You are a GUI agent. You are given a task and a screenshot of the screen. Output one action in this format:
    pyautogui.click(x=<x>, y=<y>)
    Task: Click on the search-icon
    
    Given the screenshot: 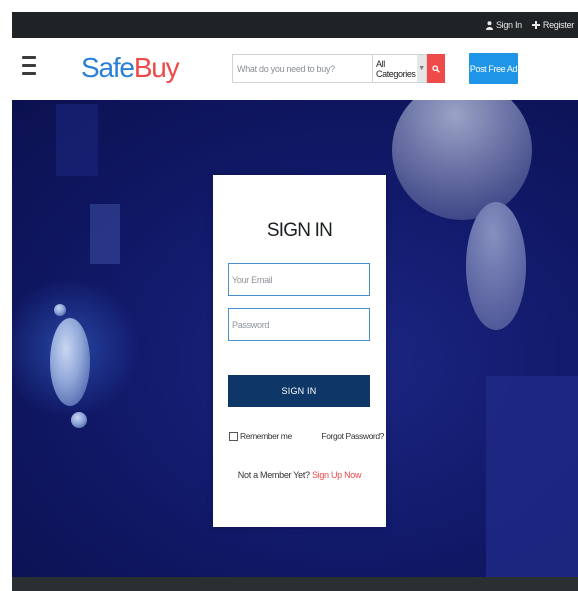 What is the action you would take?
    pyautogui.click(x=436, y=69)
    